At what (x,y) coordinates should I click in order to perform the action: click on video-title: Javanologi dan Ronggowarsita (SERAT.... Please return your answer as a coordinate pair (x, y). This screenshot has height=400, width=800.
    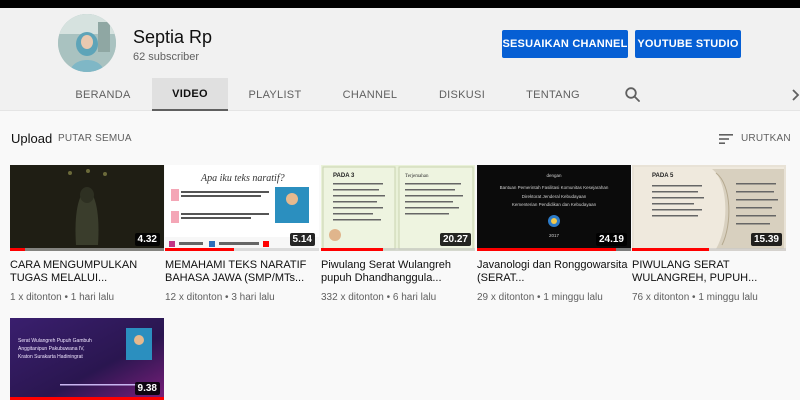
    Looking at the image, I should click on (554, 272).